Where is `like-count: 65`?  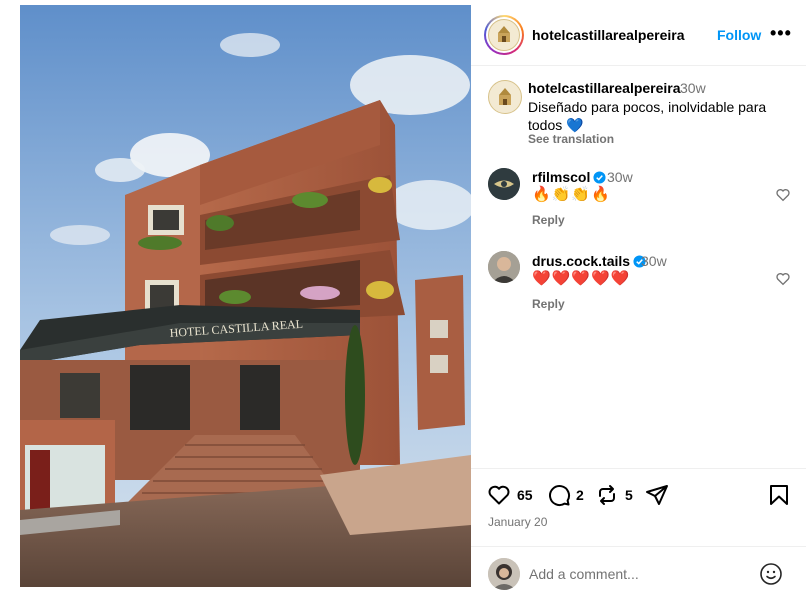
like-count: 65 is located at coordinates (525, 495).